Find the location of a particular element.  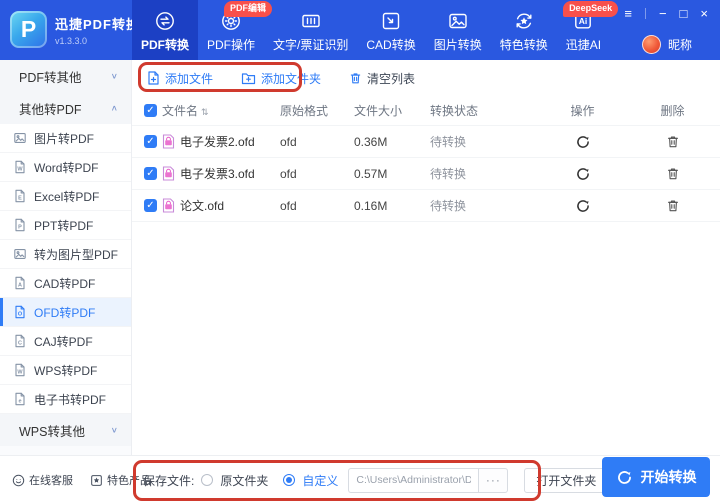

svg-text: W is located at coordinates (20, 373).